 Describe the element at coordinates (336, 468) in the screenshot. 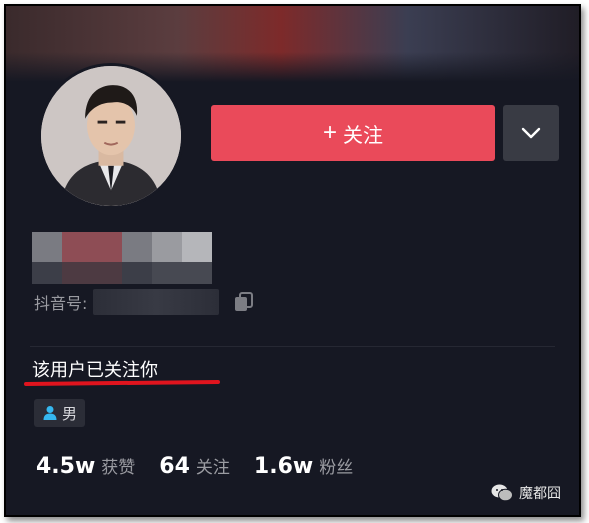

I see `stat-followers-label: 粉丝` at that location.